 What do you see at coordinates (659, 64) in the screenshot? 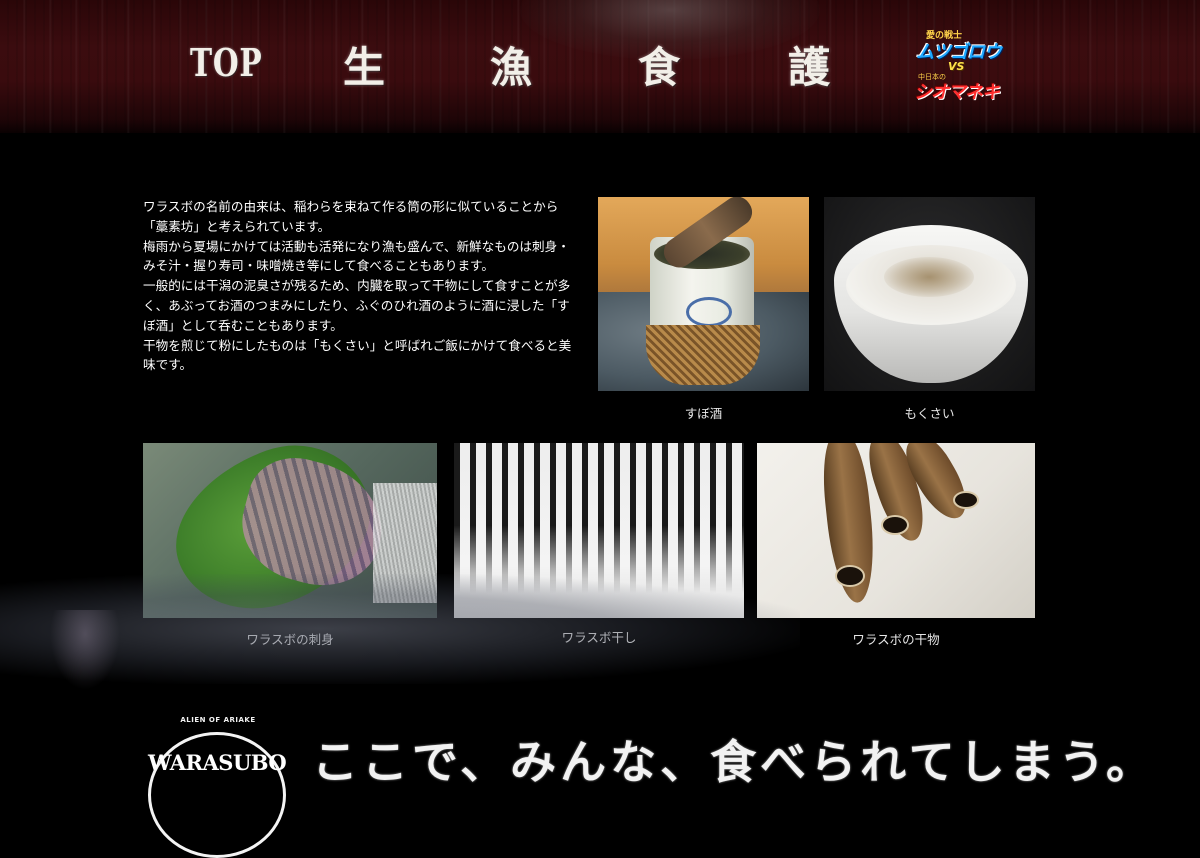
I see `nav-shoku-link: 食` at bounding box center [659, 64].